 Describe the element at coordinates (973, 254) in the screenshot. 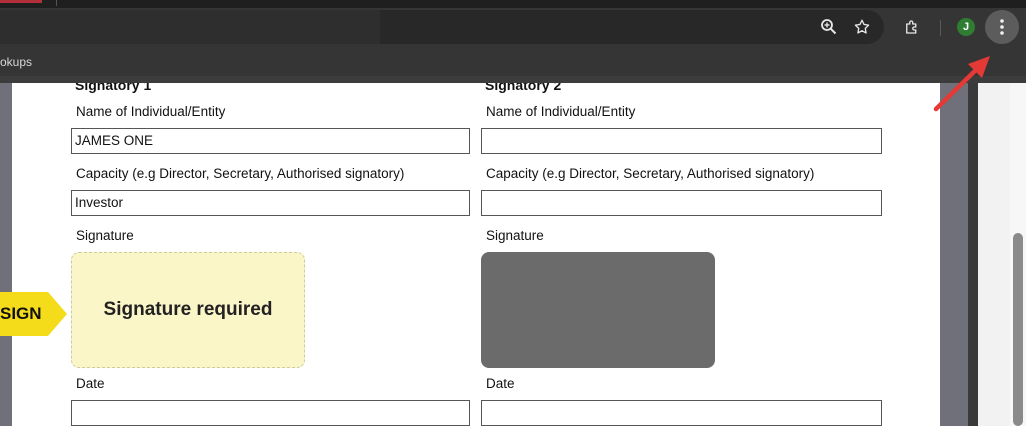

I see `page-gutter` at that location.